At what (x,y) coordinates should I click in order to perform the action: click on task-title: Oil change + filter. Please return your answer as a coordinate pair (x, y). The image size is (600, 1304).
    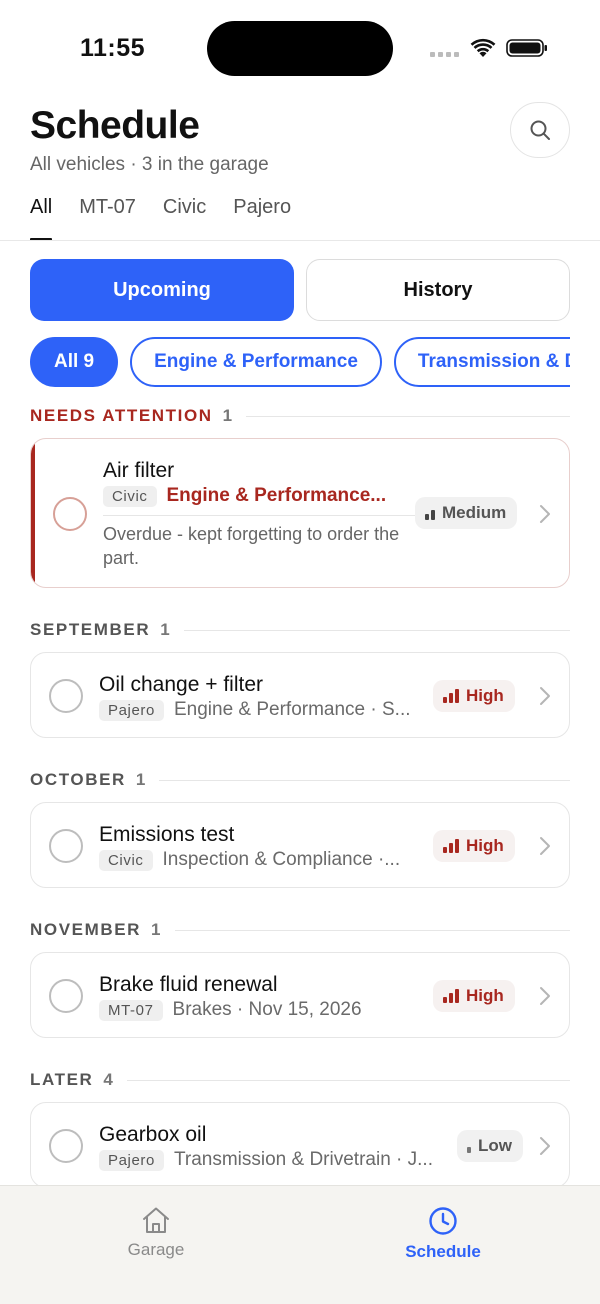
    Looking at the image, I should click on (181, 684).